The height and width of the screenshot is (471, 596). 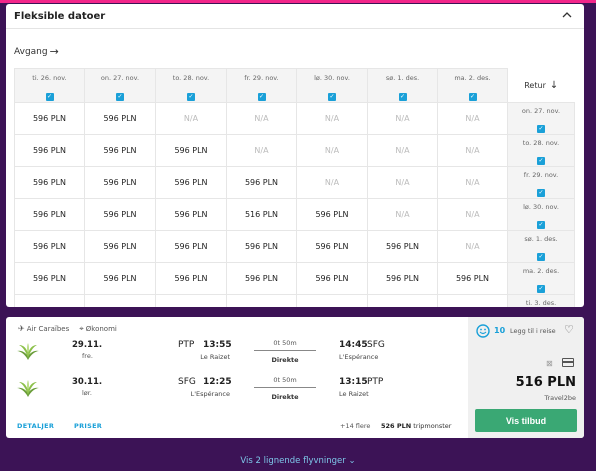 What do you see at coordinates (541, 182) in the screenshot?
I see `return-date-header: fr. 29. nov. ✓` at bounding box center [541, 182].